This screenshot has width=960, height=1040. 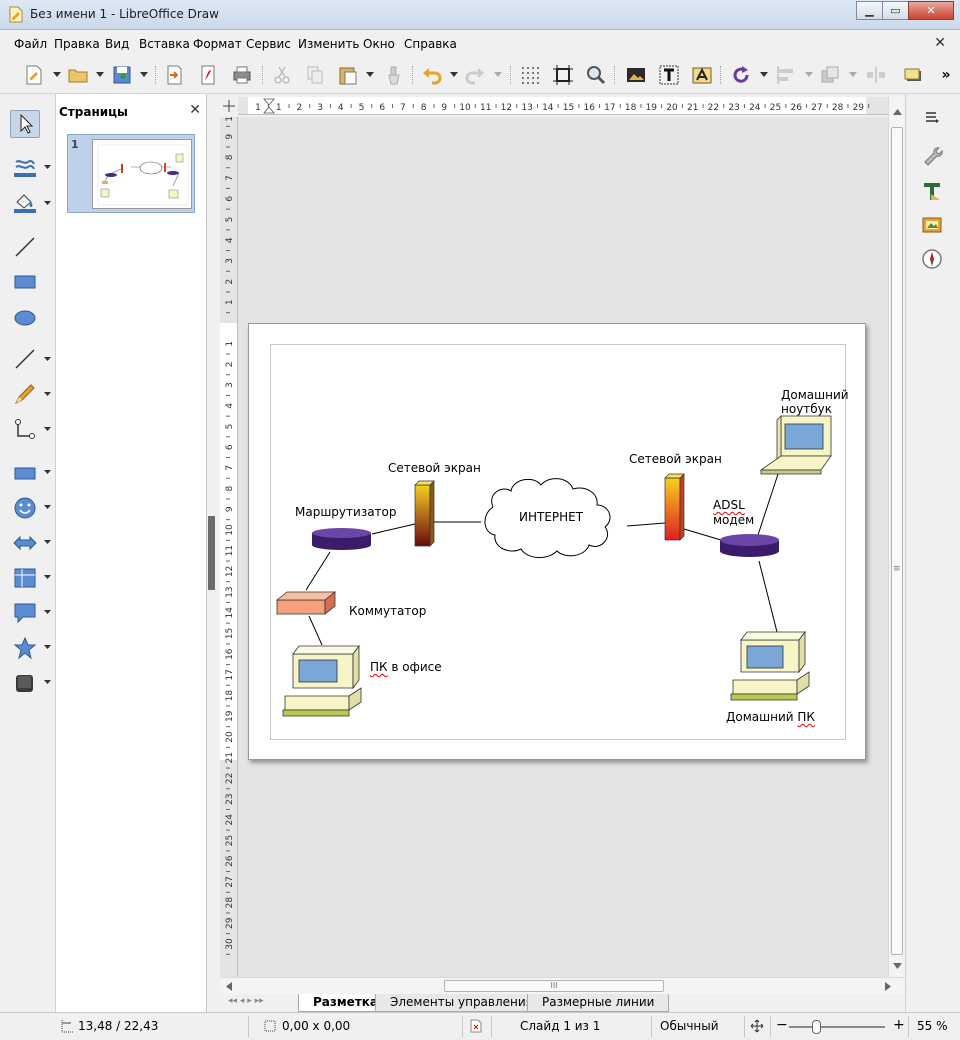 What do you see at coordinates (636, 75) in the screenshot?
I see `insert-image-icon` at bounding box center [636, 75].